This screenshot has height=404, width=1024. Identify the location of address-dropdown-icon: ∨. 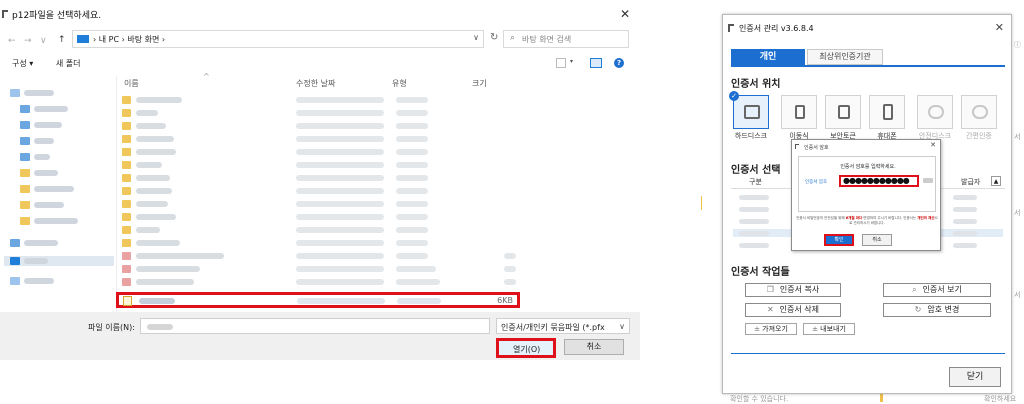
(476, 37).